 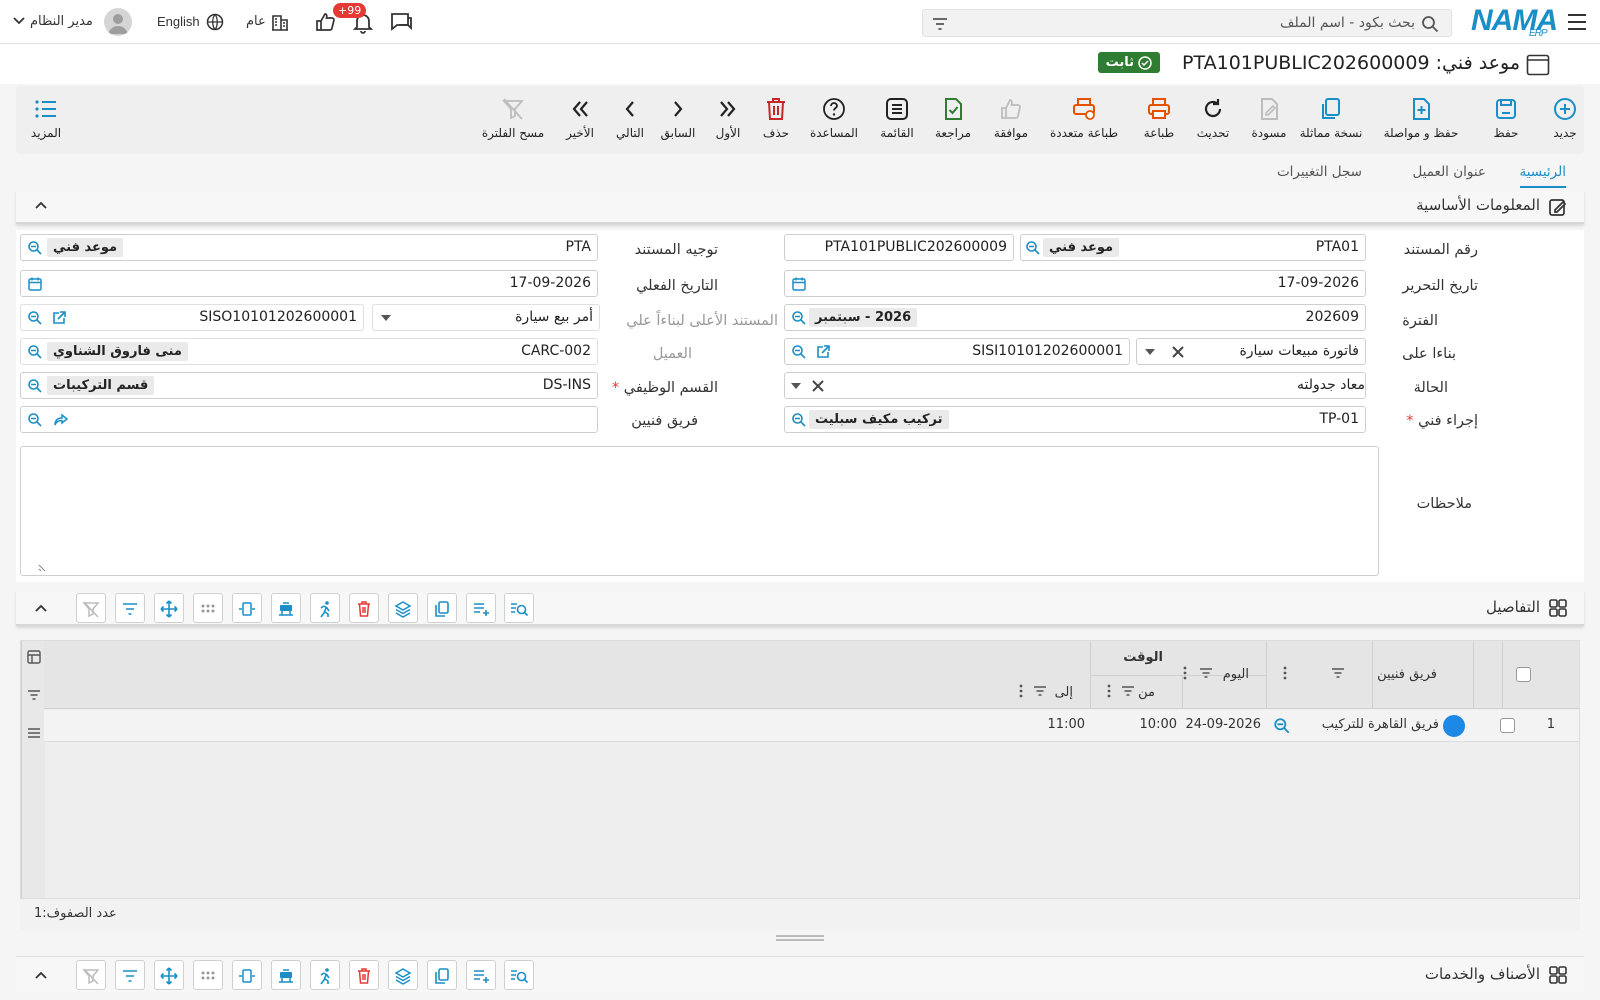 What do you see at coordinates (1449, 172) in the screenshot?
I see `tab-customer-address: عنوان العميل` at bounding box center [1449, 172].